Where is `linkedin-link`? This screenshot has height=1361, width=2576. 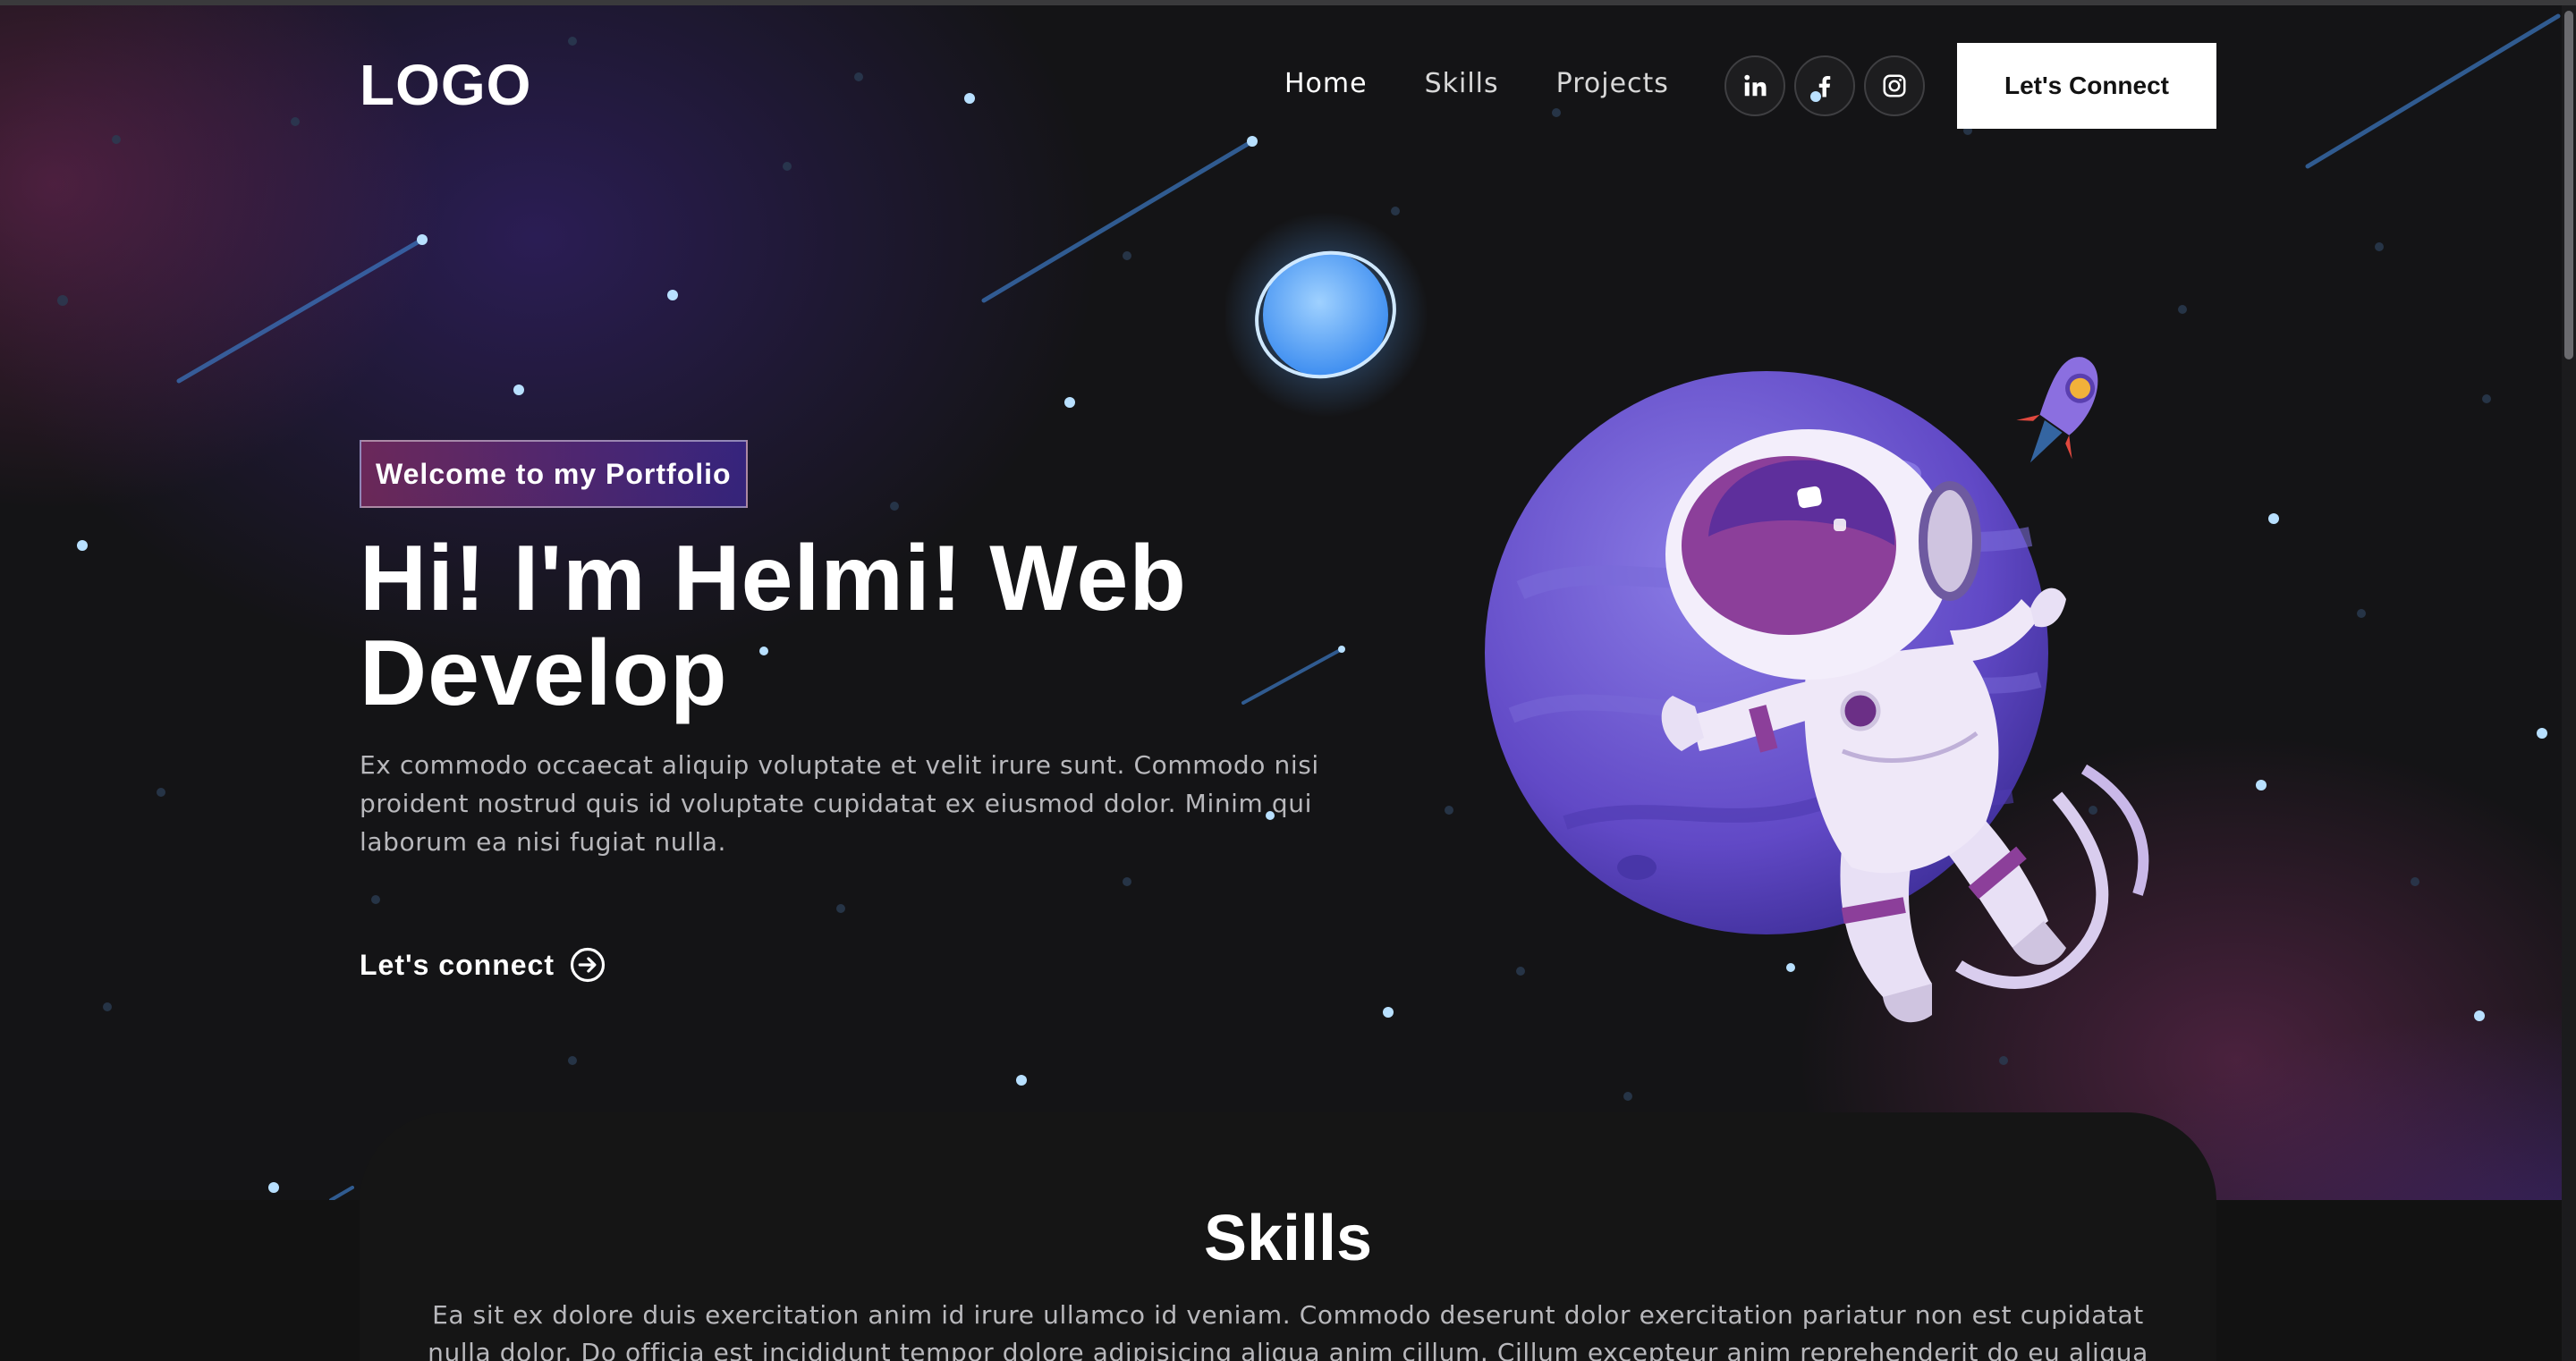 linkedin-link is located at coordinates (1754, 85).